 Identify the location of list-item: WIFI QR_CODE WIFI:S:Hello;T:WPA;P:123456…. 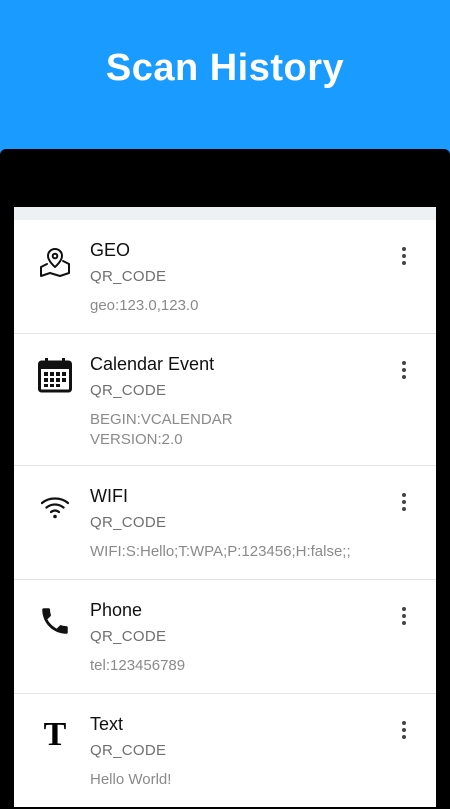
(225, 523).